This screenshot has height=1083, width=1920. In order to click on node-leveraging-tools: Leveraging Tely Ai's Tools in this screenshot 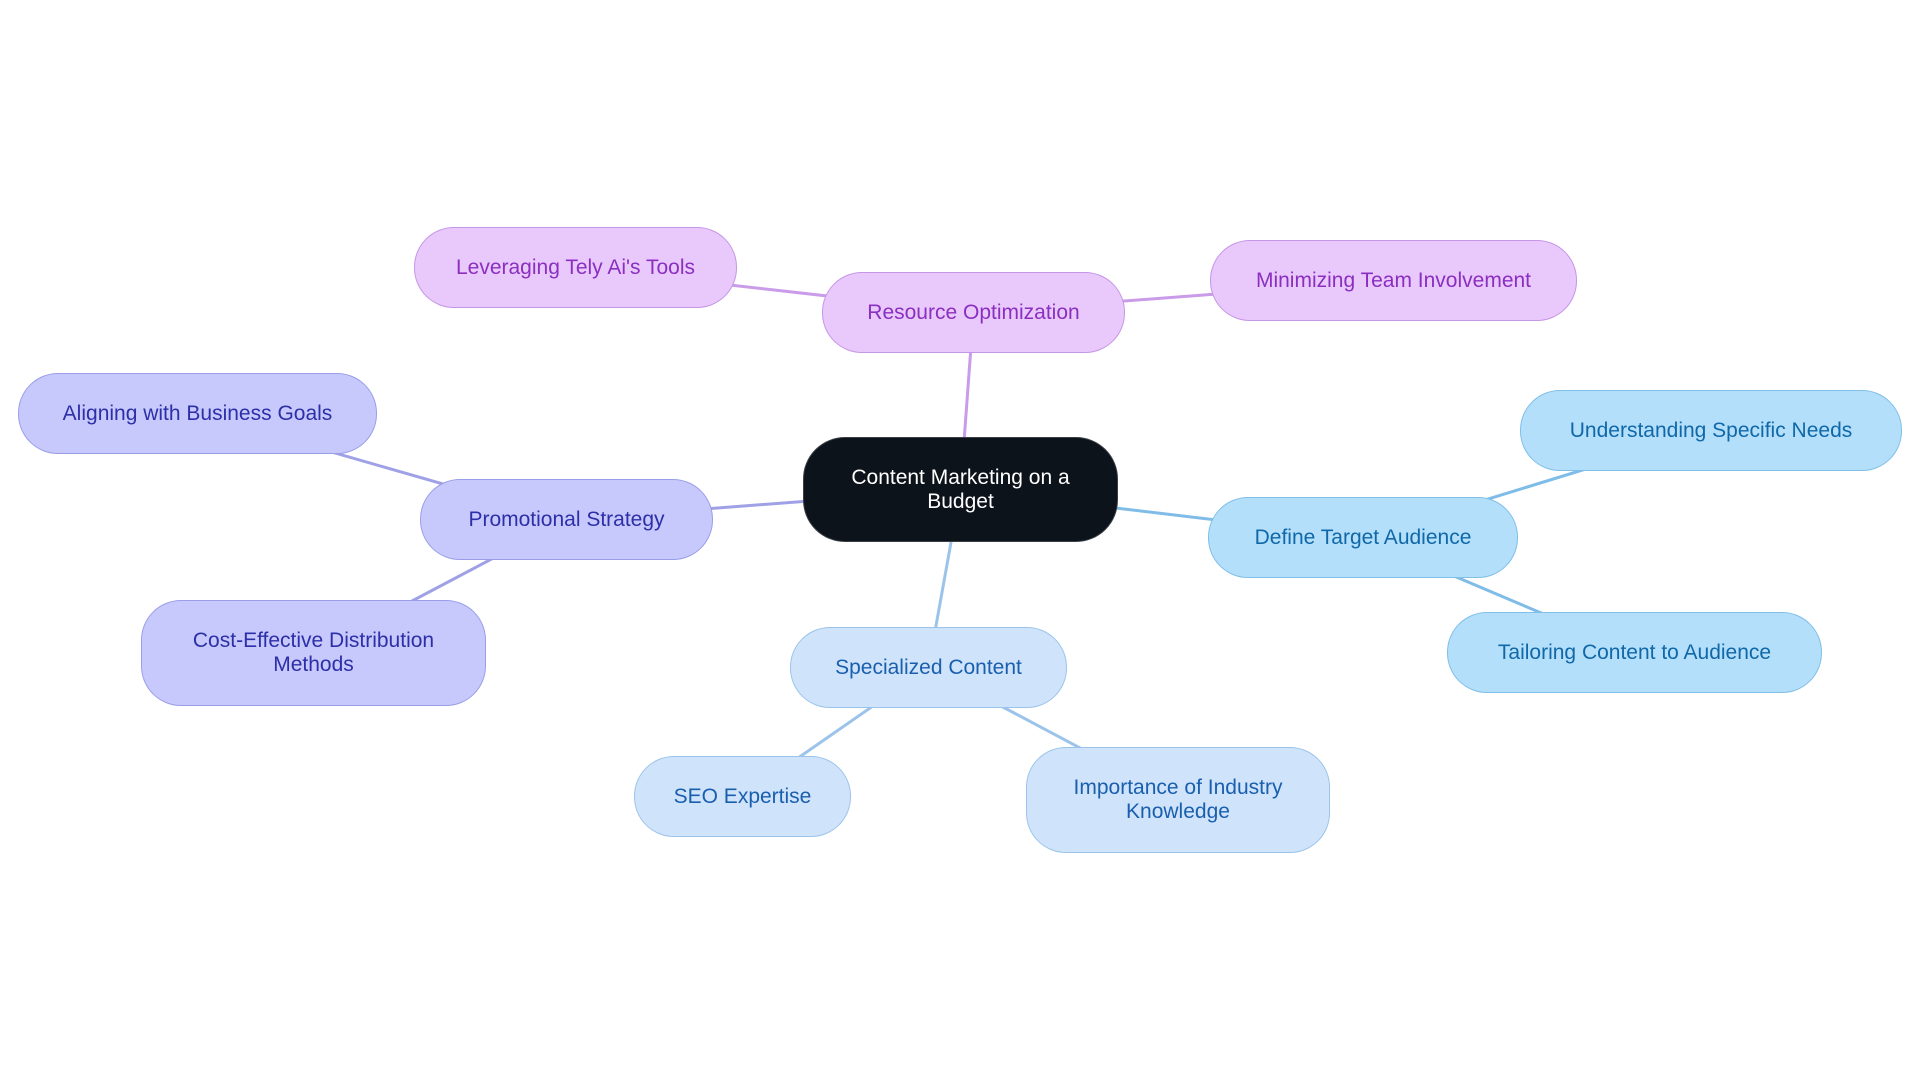, I will do `click(575, 267)`.